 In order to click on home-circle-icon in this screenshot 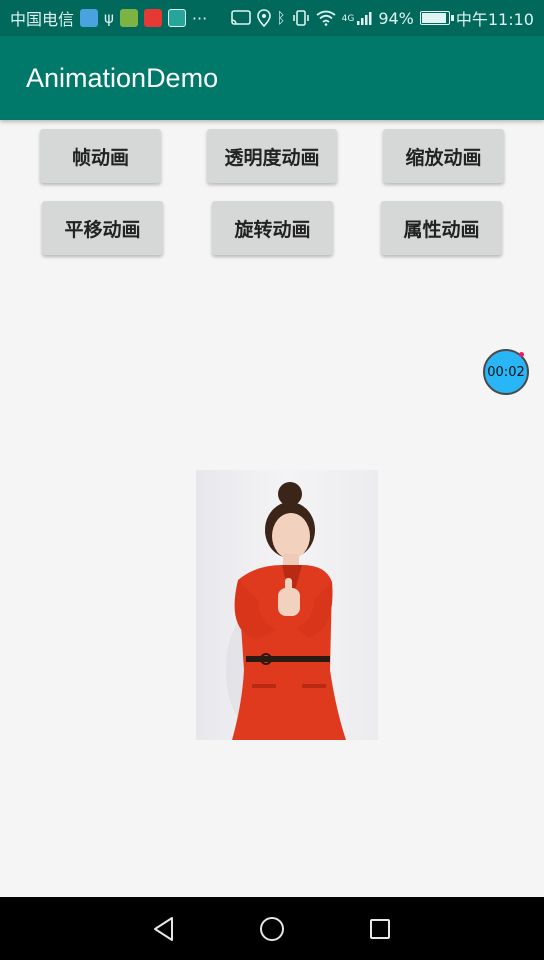, I will do `click(272, 928)`.